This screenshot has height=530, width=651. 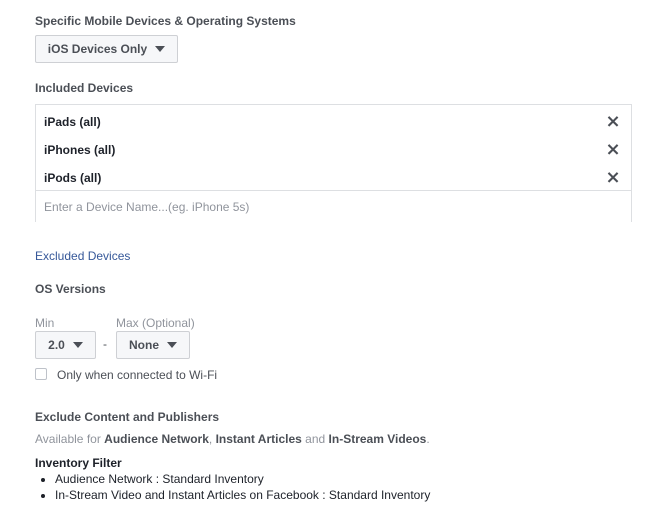 I want to click on available-for-text: Available for, so click(x=68, y=439).